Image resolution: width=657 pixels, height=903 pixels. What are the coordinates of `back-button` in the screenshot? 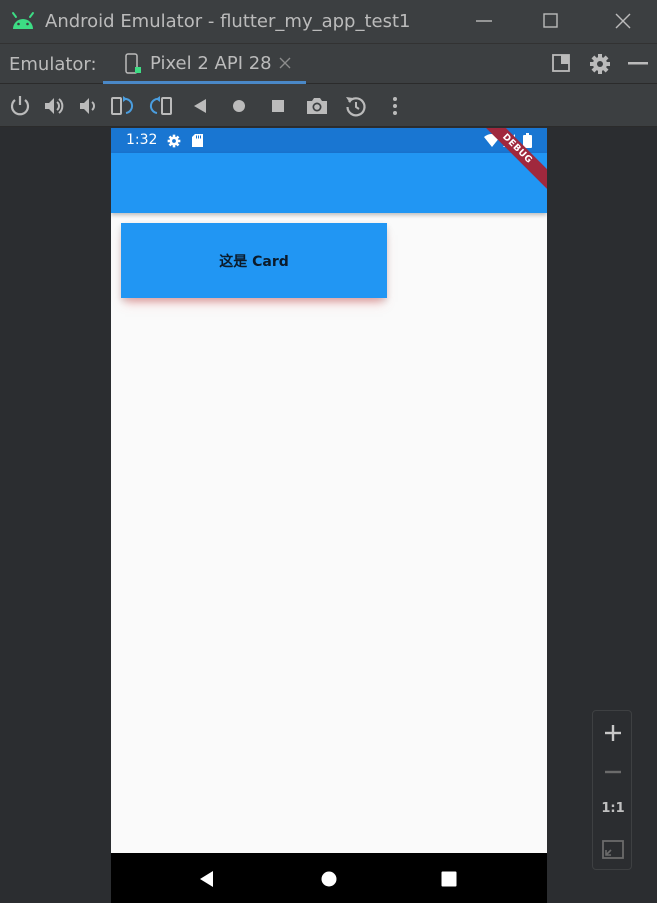 It's located at (201, 106).